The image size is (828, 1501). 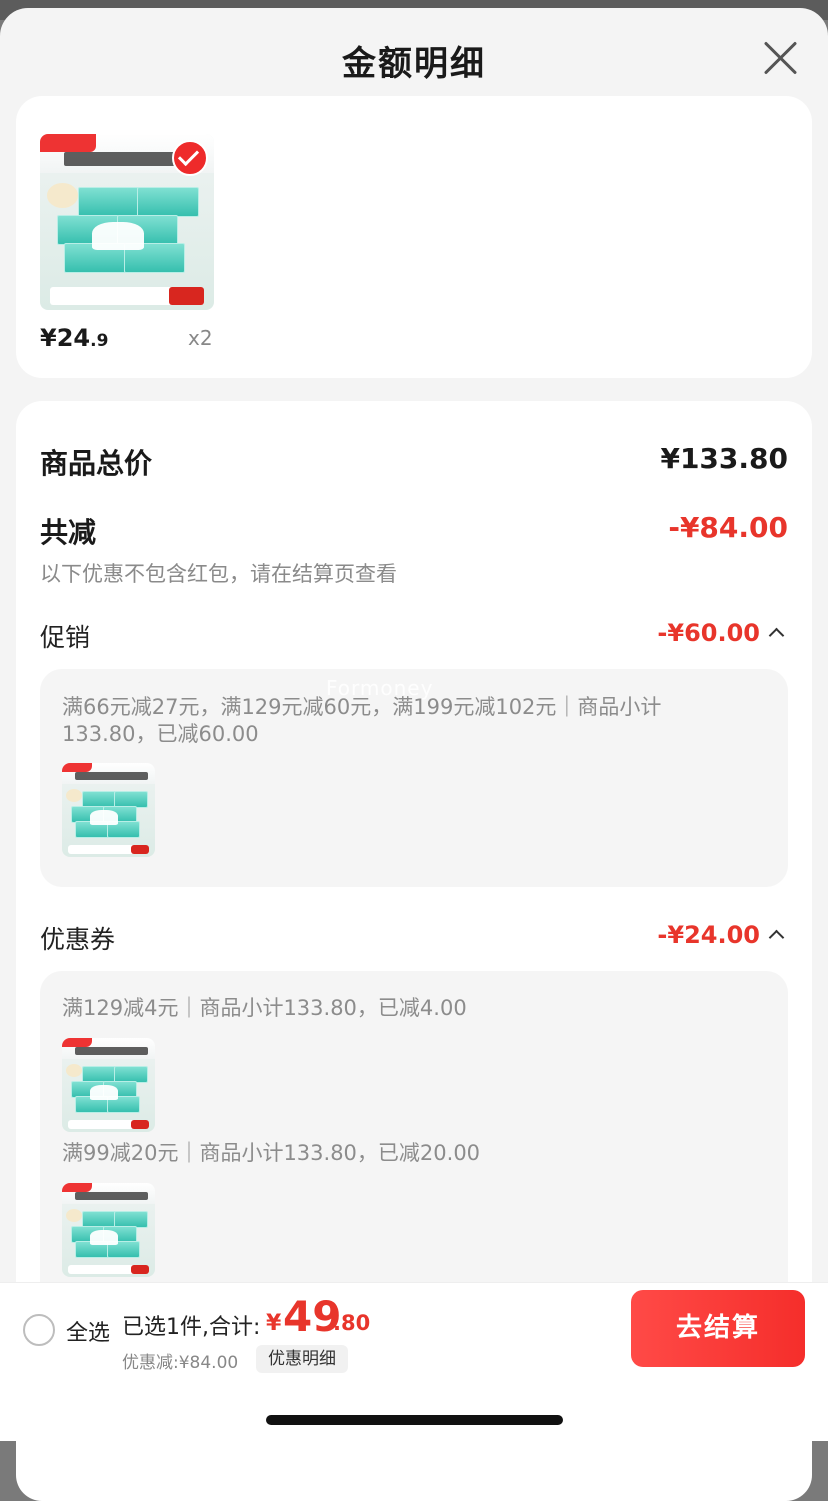 What do you see at coordinates (108, 1230) in the screenshot?
I see `coupon-2-product-thumbnail` at bounding box center [108, 1230].